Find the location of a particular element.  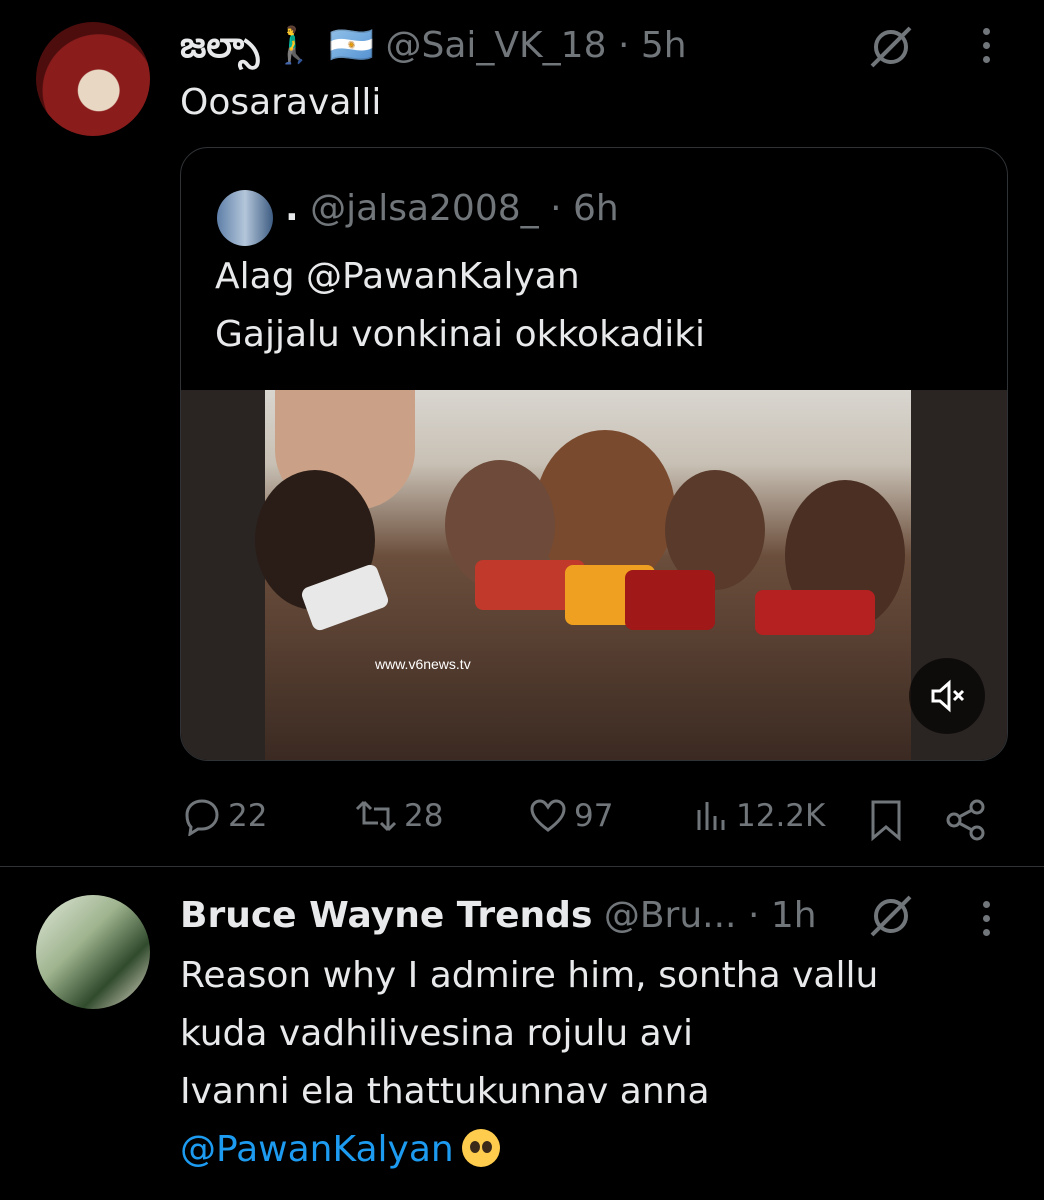

pleading-face-emoji is located at coordinates (480, 1148).